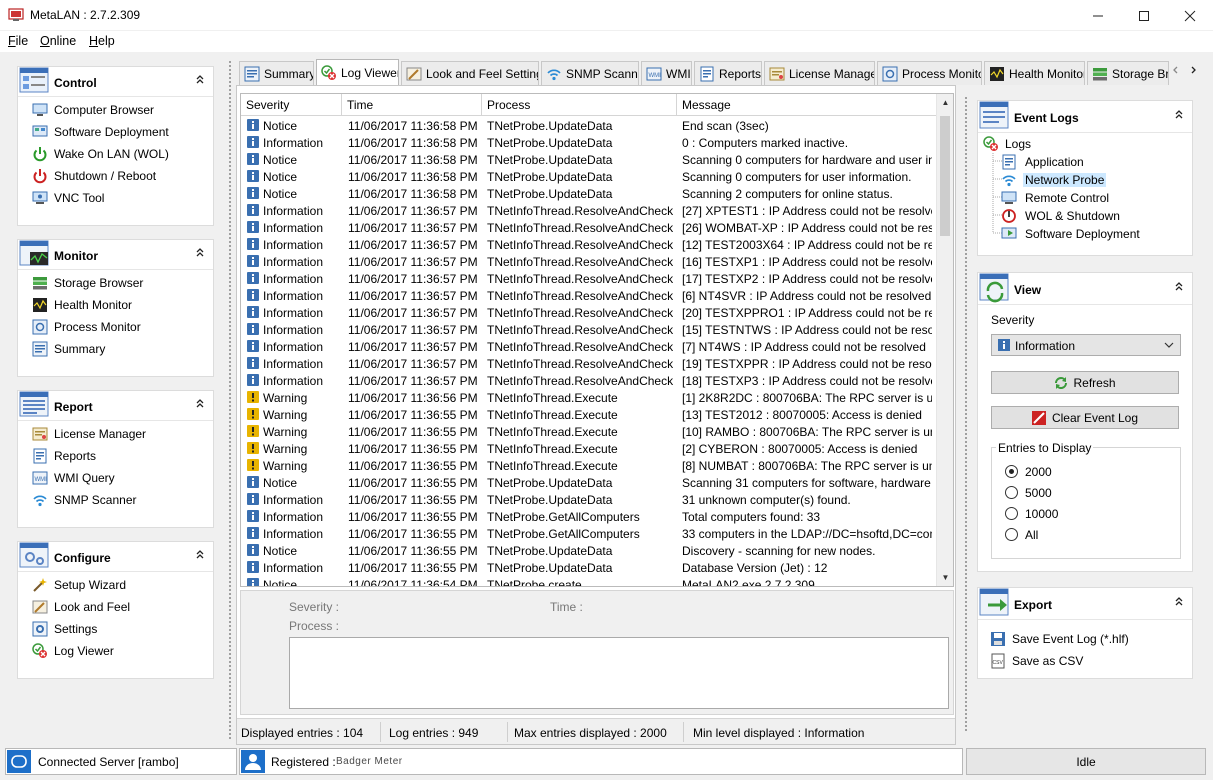 This screenshot has height=780, width=1213. What do you see at coordinates (807, 105) in the screenshot?
I see `column-message: Message` at bounding box center [807, 105].